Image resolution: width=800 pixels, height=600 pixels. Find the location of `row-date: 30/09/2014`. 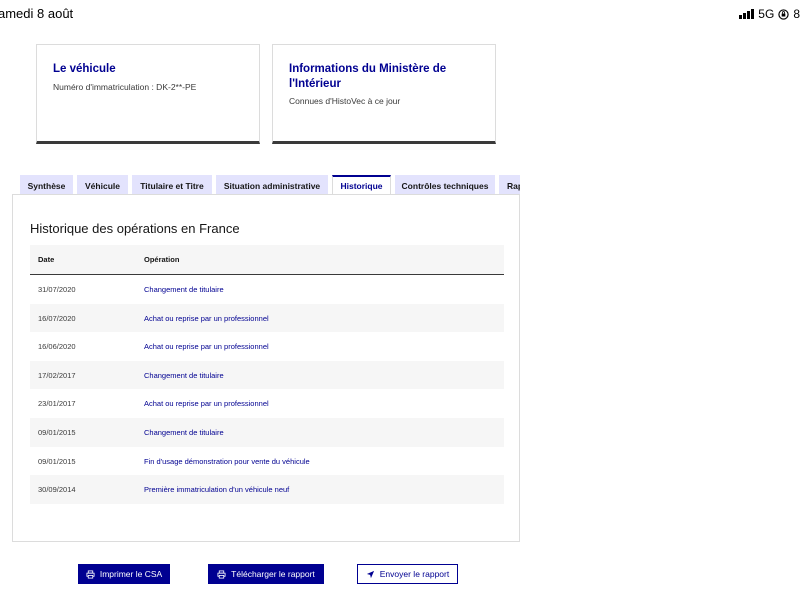

row-date: 30/09/2014 is located at coordinates (57, 490).